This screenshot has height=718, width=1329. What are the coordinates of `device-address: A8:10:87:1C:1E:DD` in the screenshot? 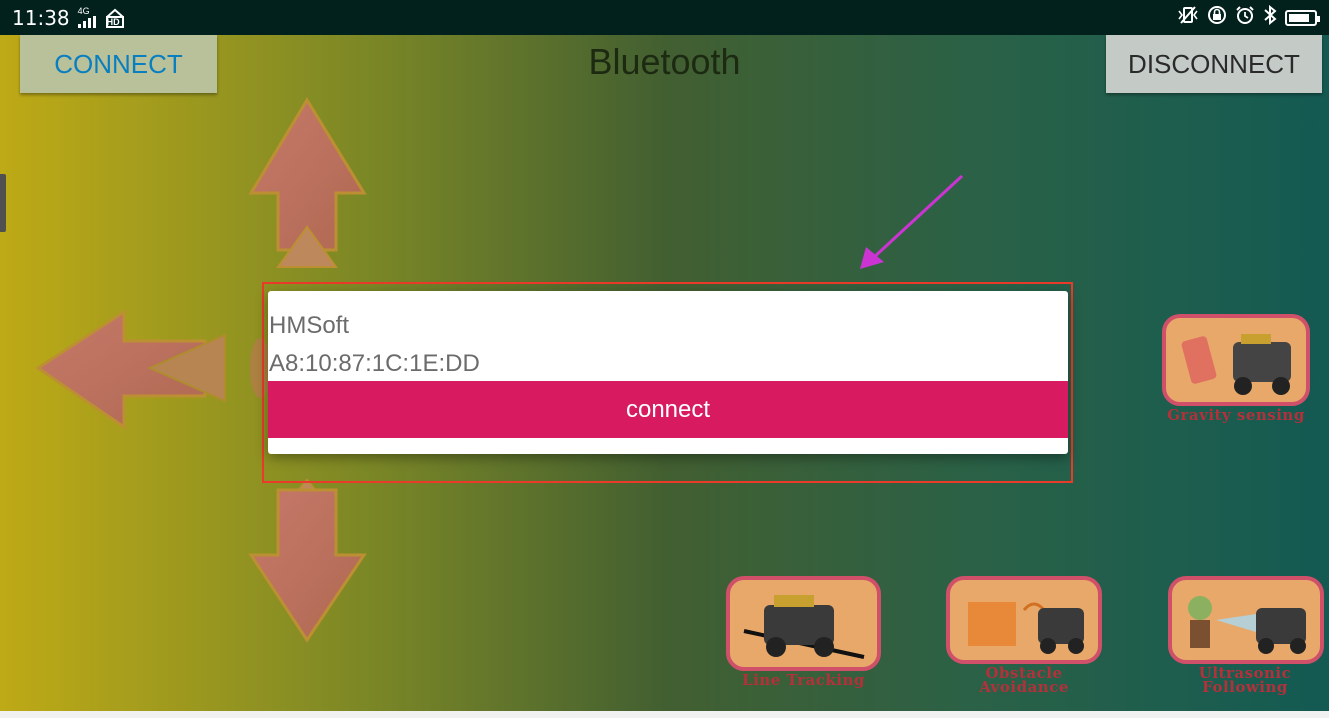 It's located at (374, 364).